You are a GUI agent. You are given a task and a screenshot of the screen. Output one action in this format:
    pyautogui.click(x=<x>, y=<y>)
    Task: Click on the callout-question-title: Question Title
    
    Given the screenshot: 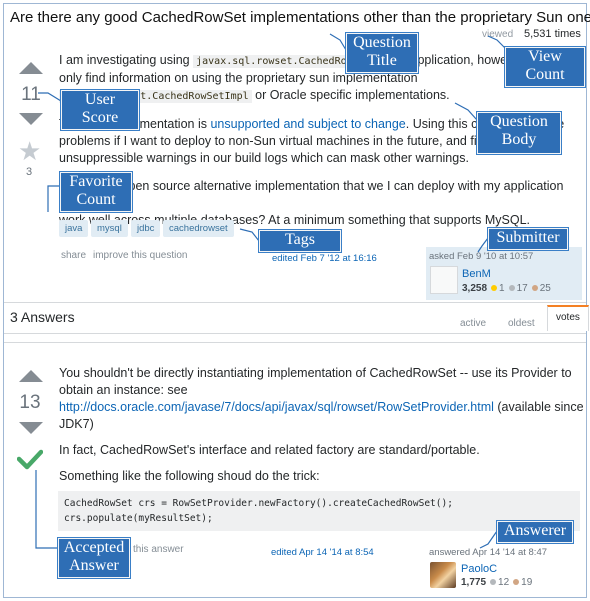 What is the action you would take?
    pyautogui.click(x=382, y=53)
    